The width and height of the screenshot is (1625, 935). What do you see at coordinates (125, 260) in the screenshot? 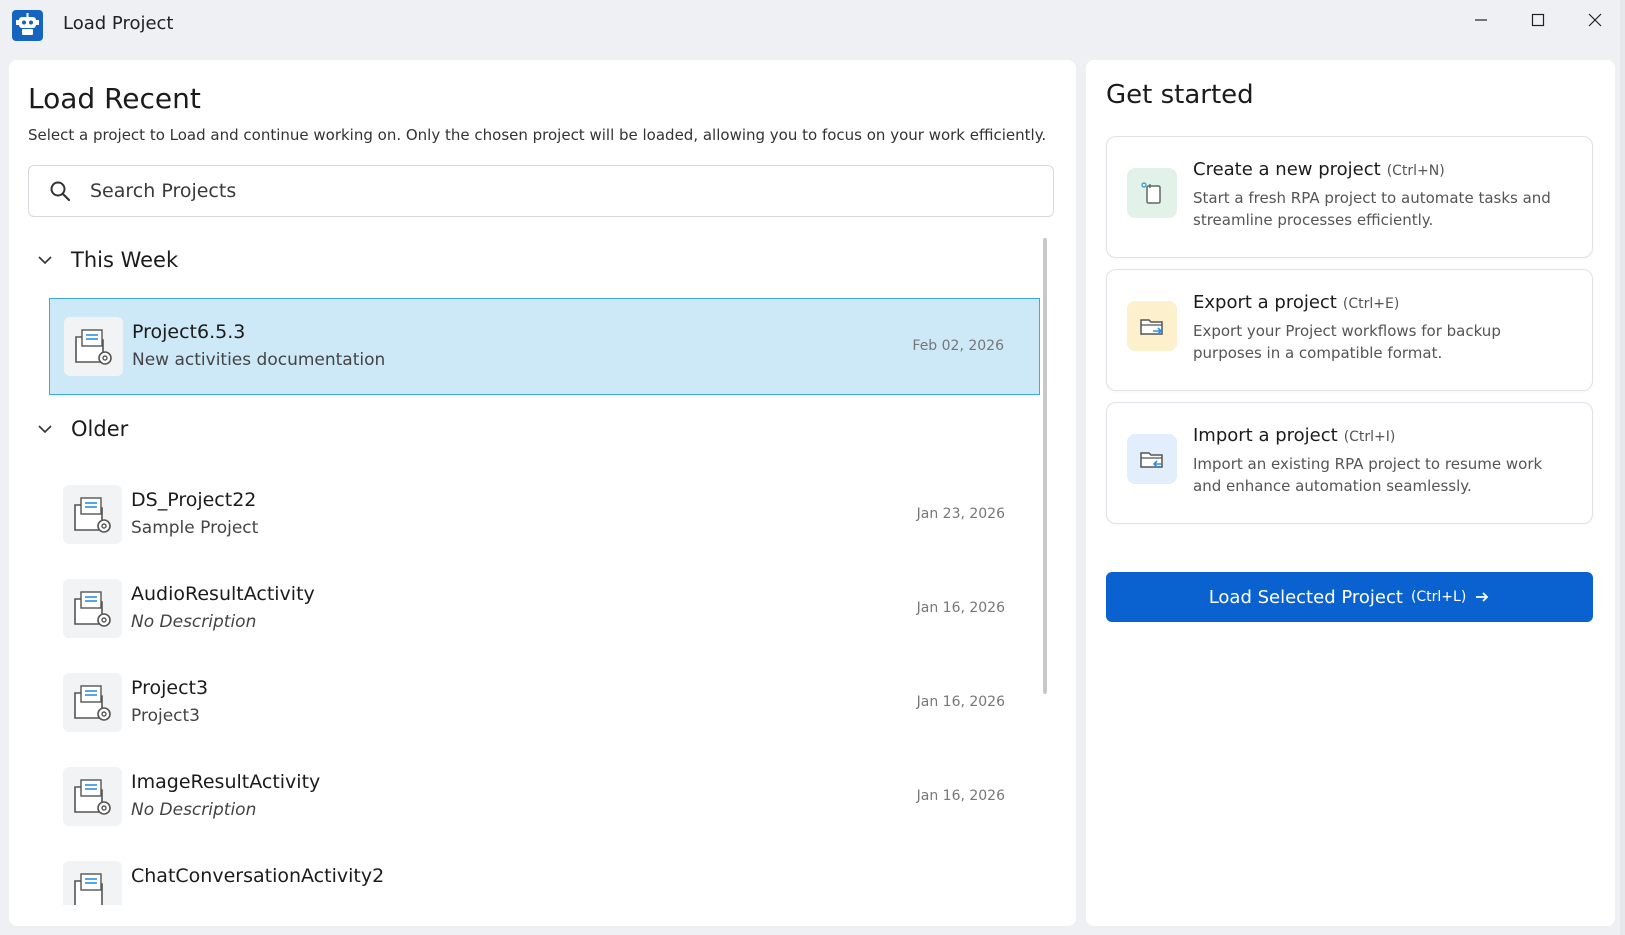
I see `group-label: This Week` at bounding box center [125, 260].